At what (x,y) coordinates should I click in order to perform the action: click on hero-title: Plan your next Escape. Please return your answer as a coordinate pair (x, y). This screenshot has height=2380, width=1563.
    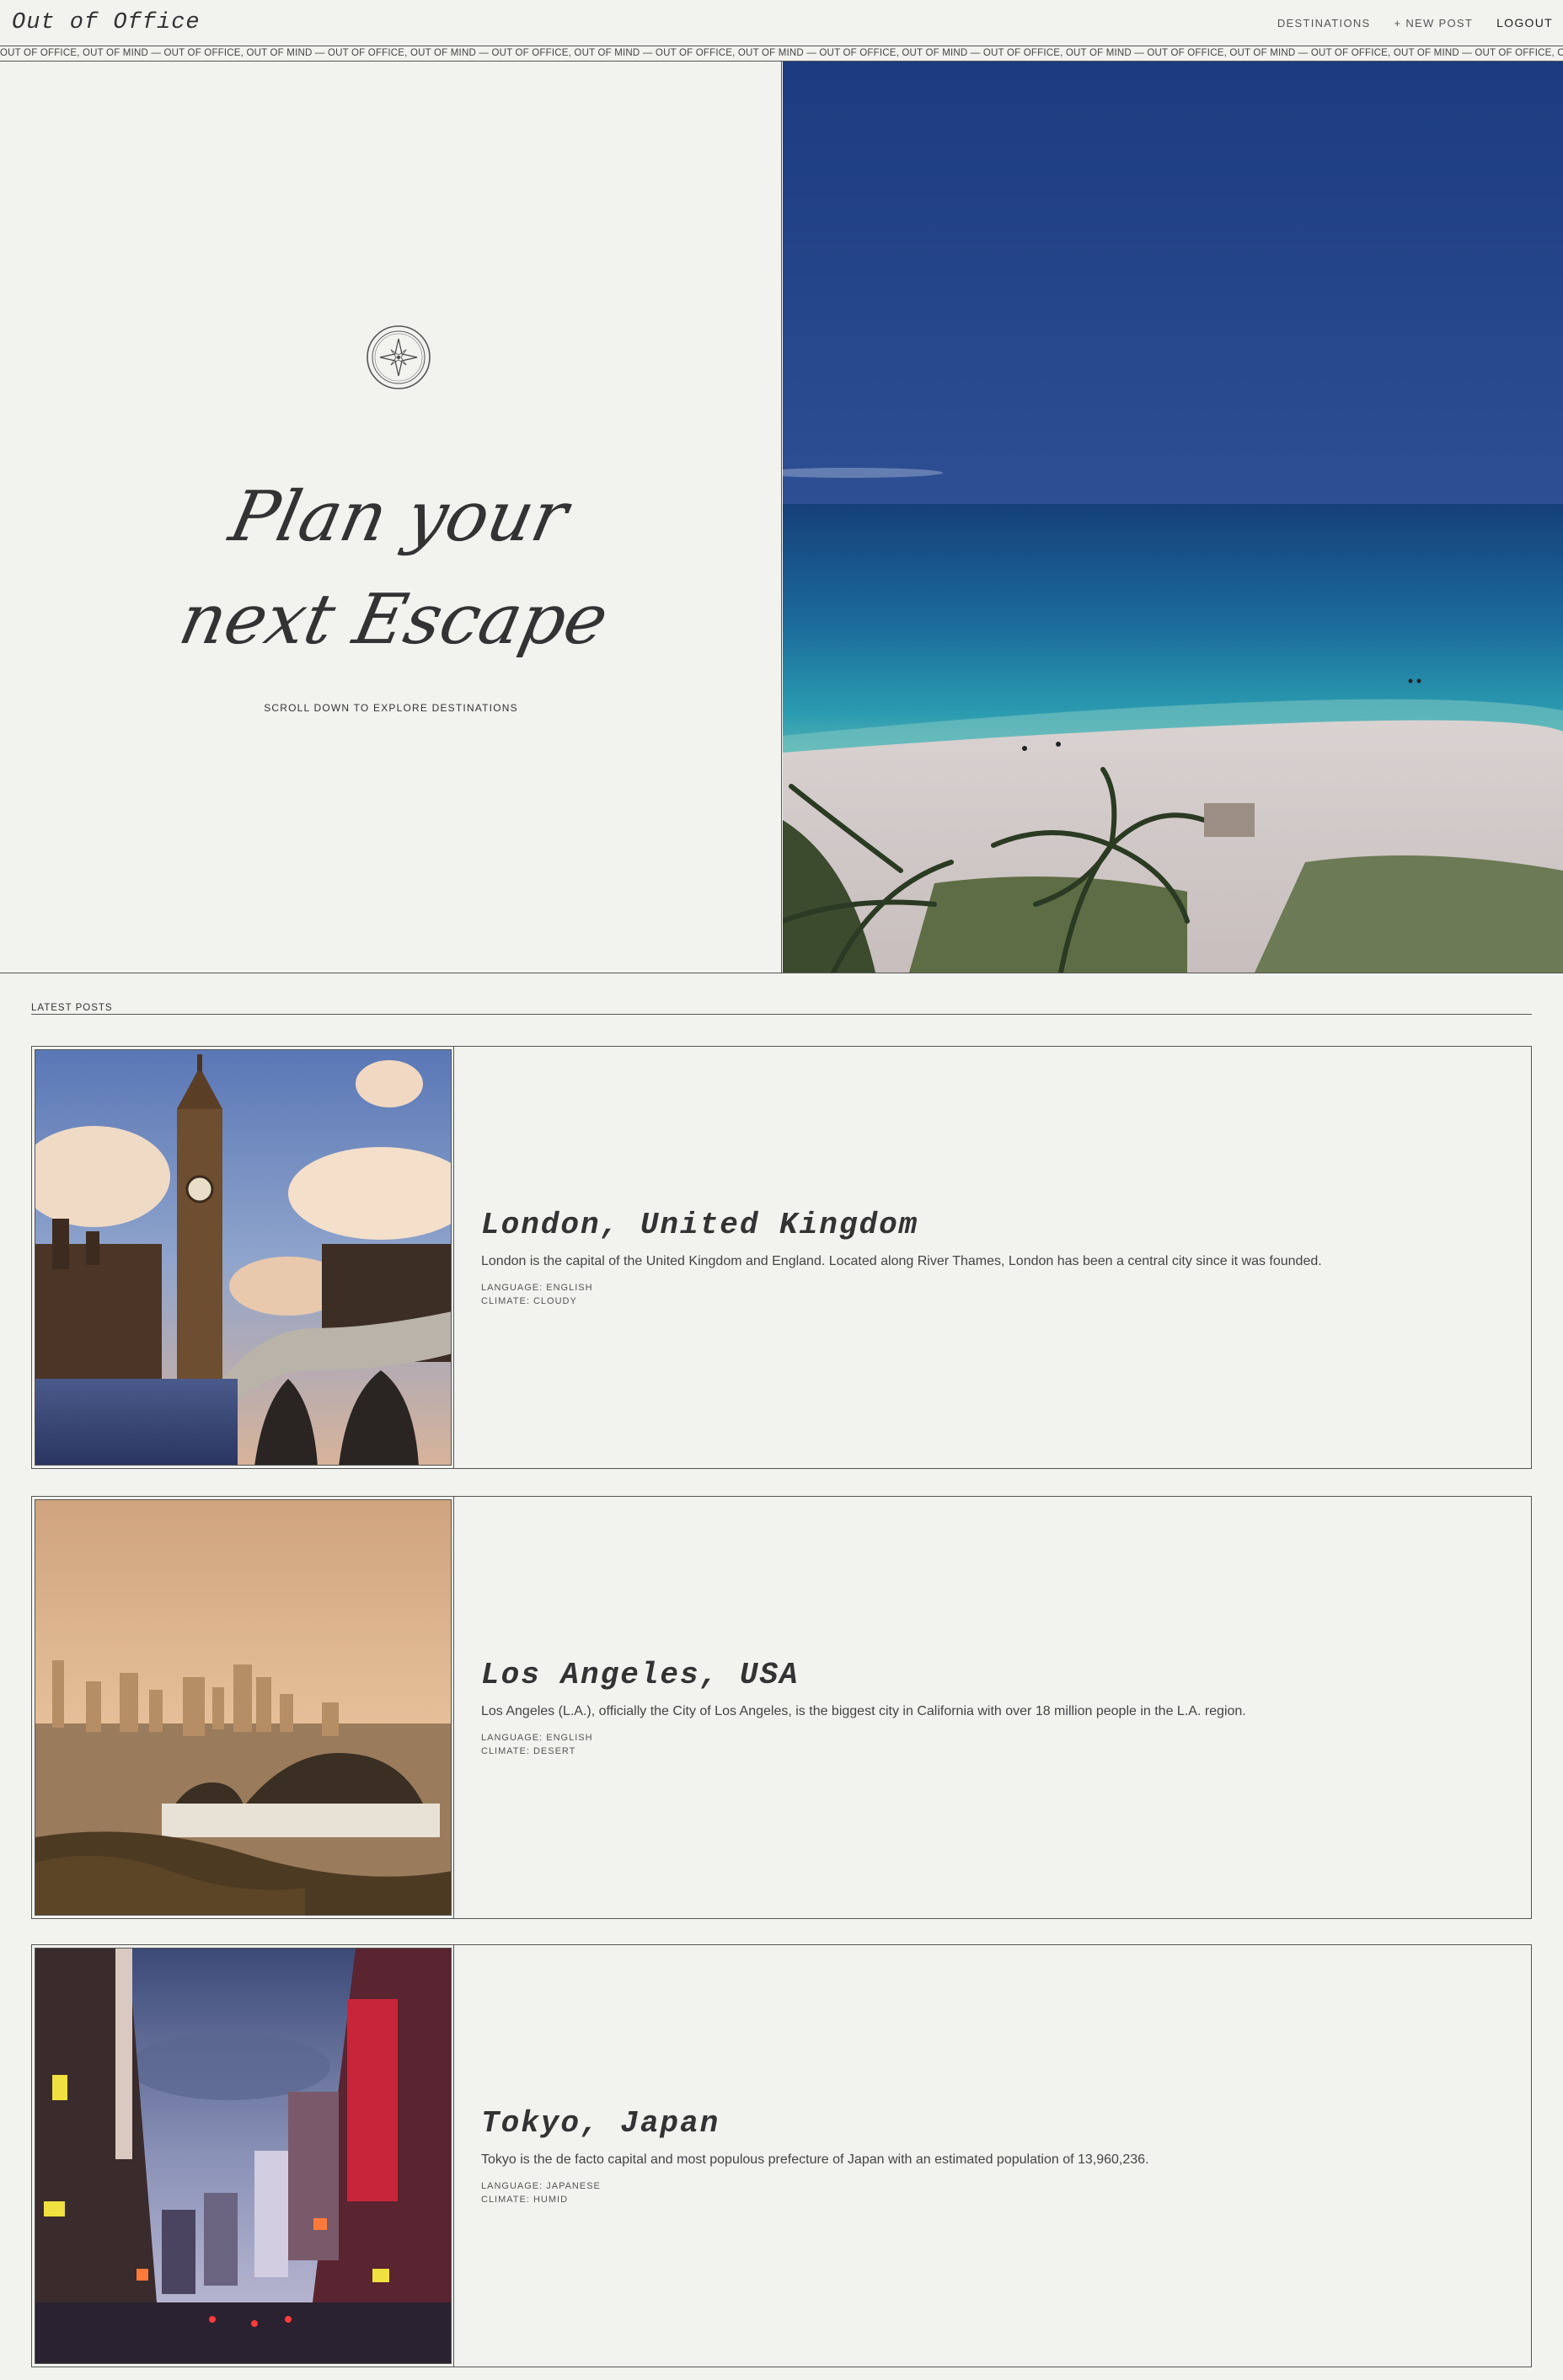
    Looking at the image, I should click on (393, 568).